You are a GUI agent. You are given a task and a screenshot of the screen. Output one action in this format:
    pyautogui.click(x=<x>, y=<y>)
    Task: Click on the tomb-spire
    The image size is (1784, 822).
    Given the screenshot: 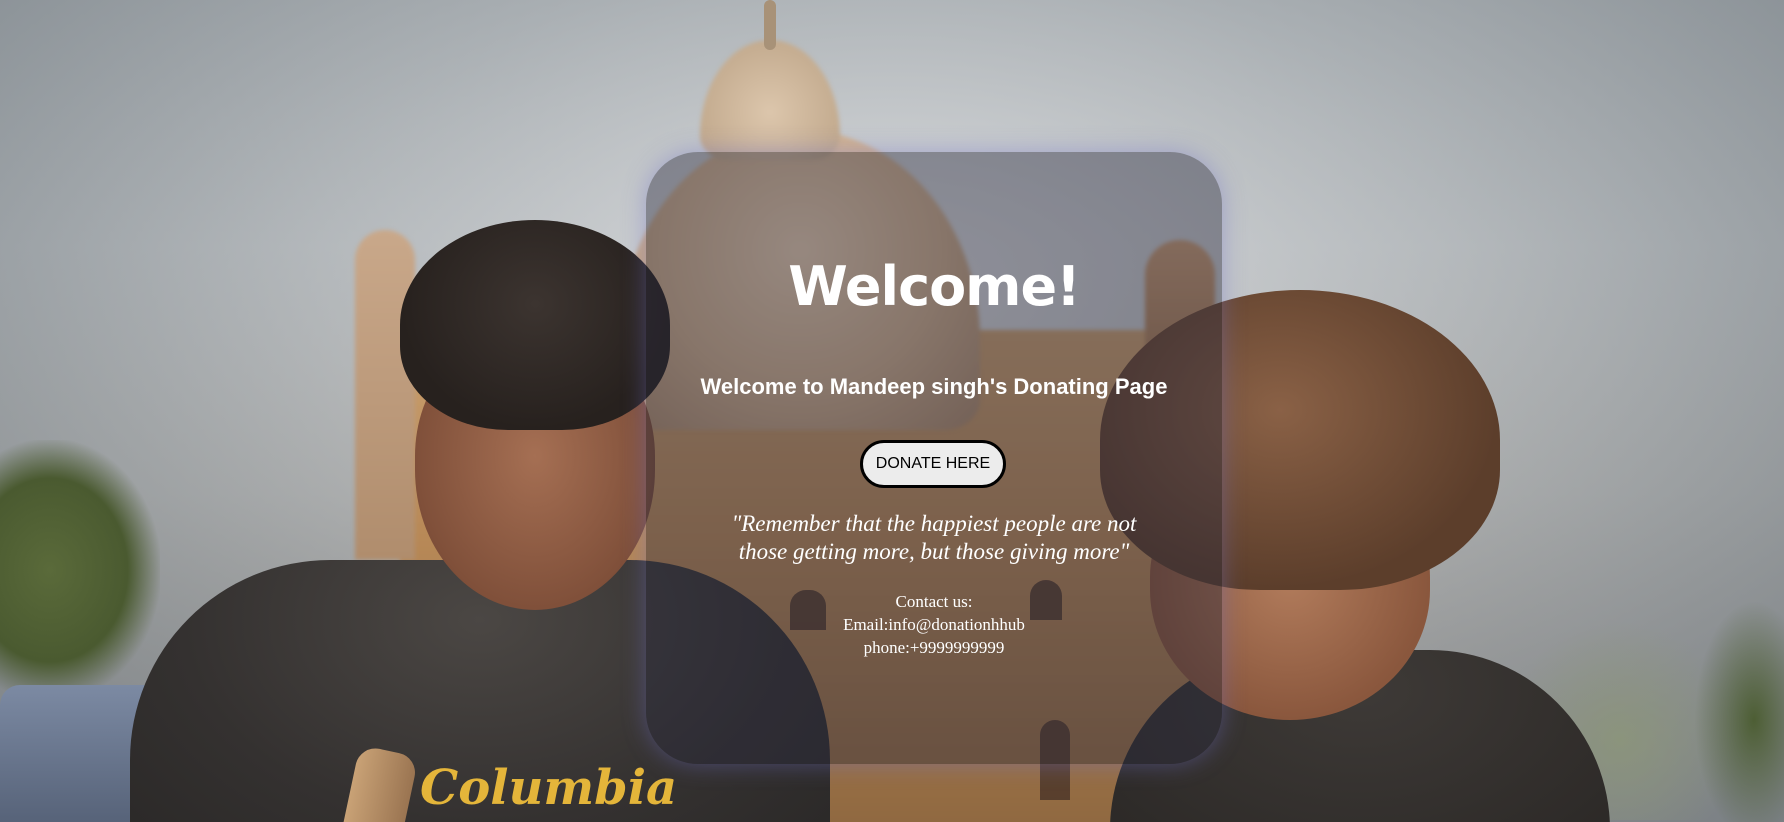 What is the action you would take?
    pyautogui.click(x=770, y=25)
    